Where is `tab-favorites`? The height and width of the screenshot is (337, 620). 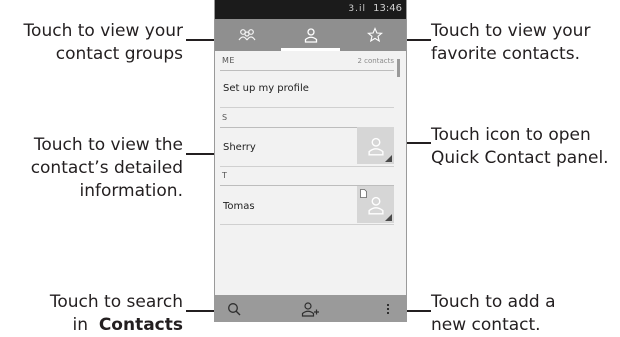 tab-favorites is located at coordinates (374, 35).